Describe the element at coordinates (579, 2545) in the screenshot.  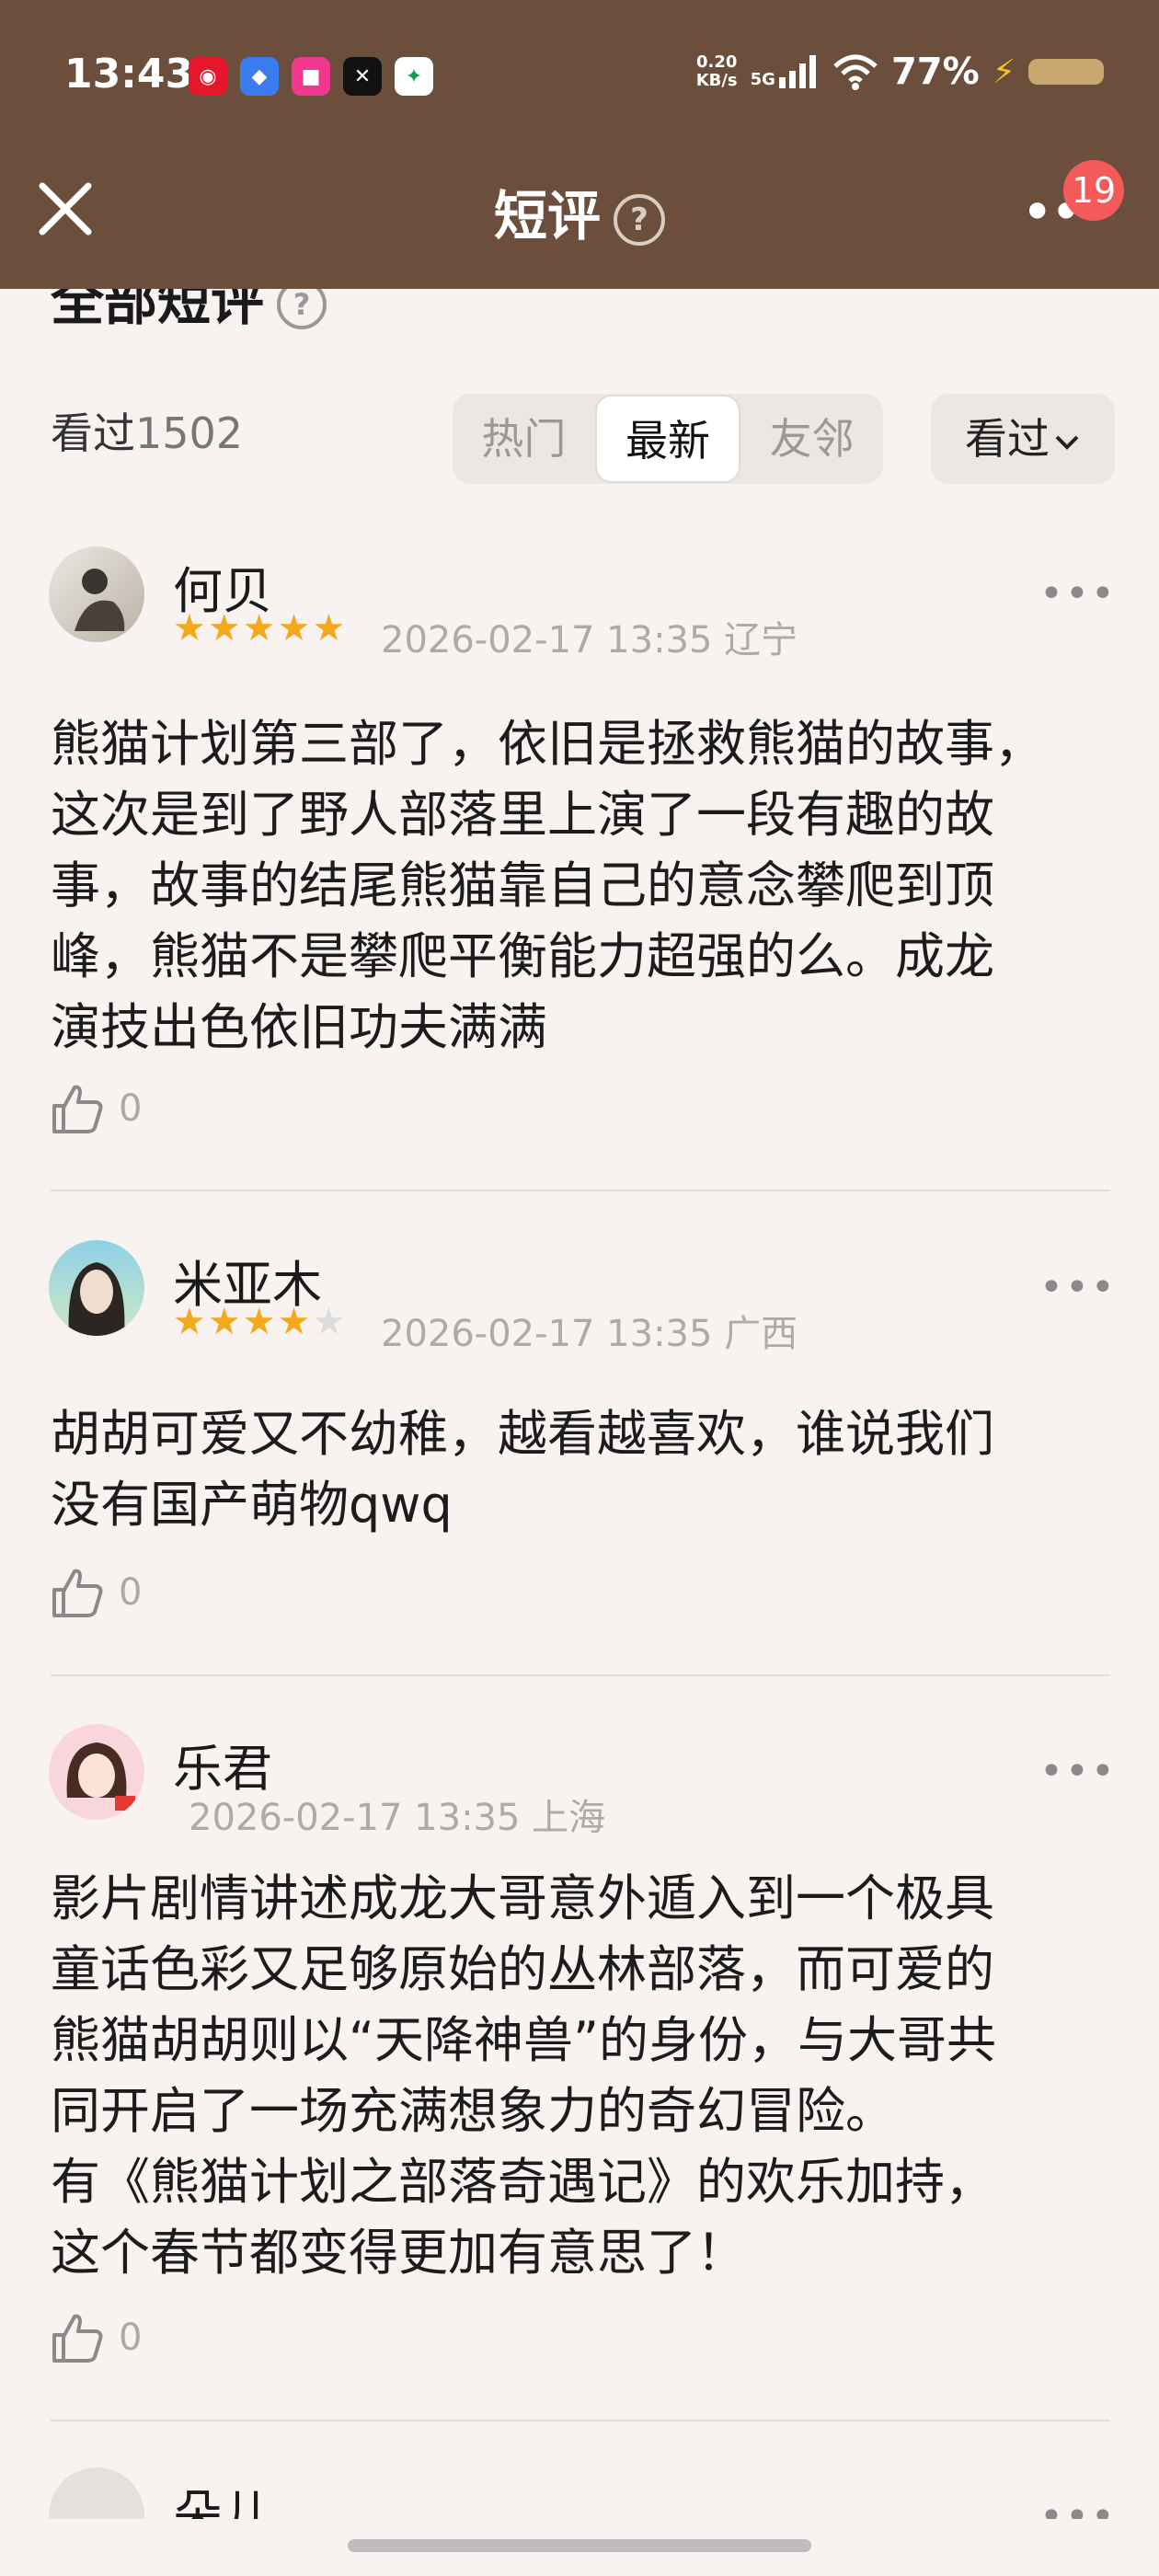
I see `home-indicator` at that location.